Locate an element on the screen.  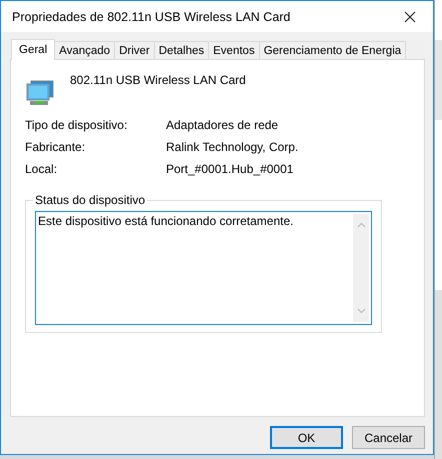
close-icon is located at coordinates (410, 16).